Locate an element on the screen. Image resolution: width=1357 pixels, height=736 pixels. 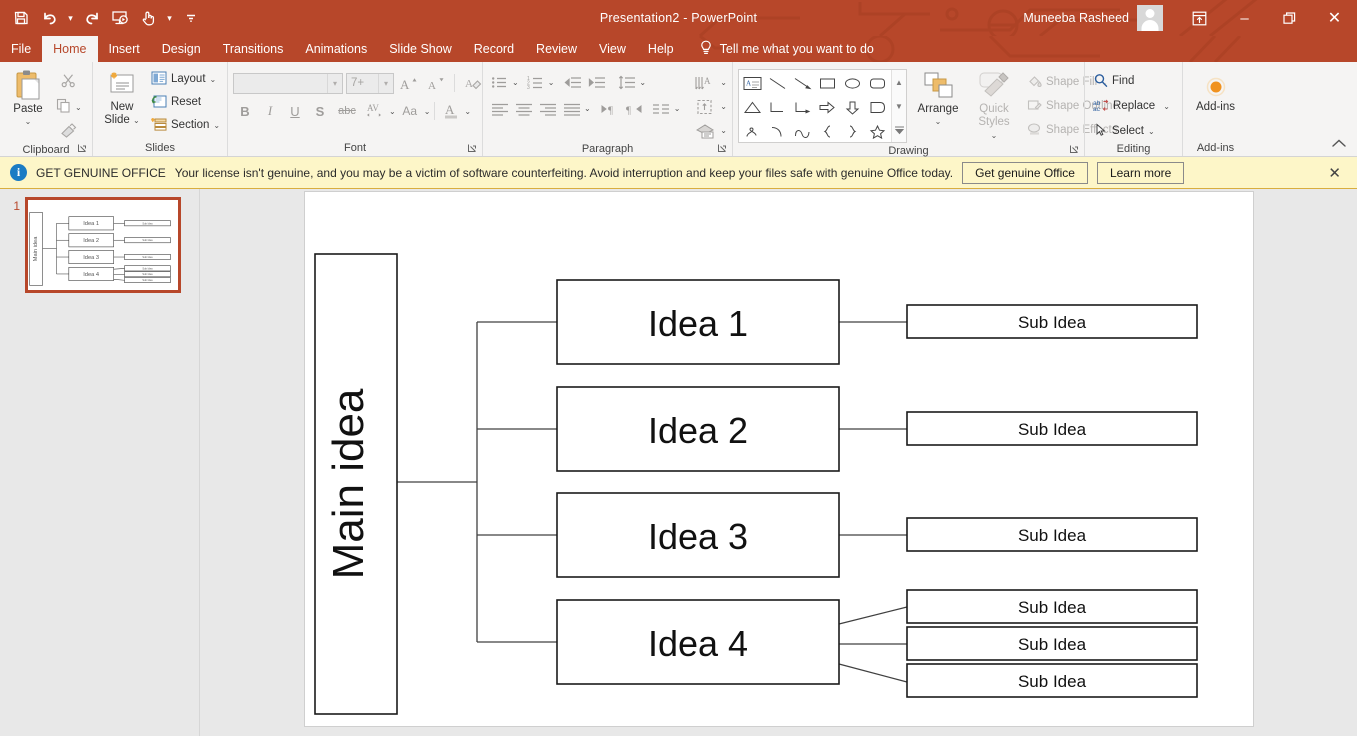
tell-me-search: Tell me what you want to do is located at coordinates (786, 49).